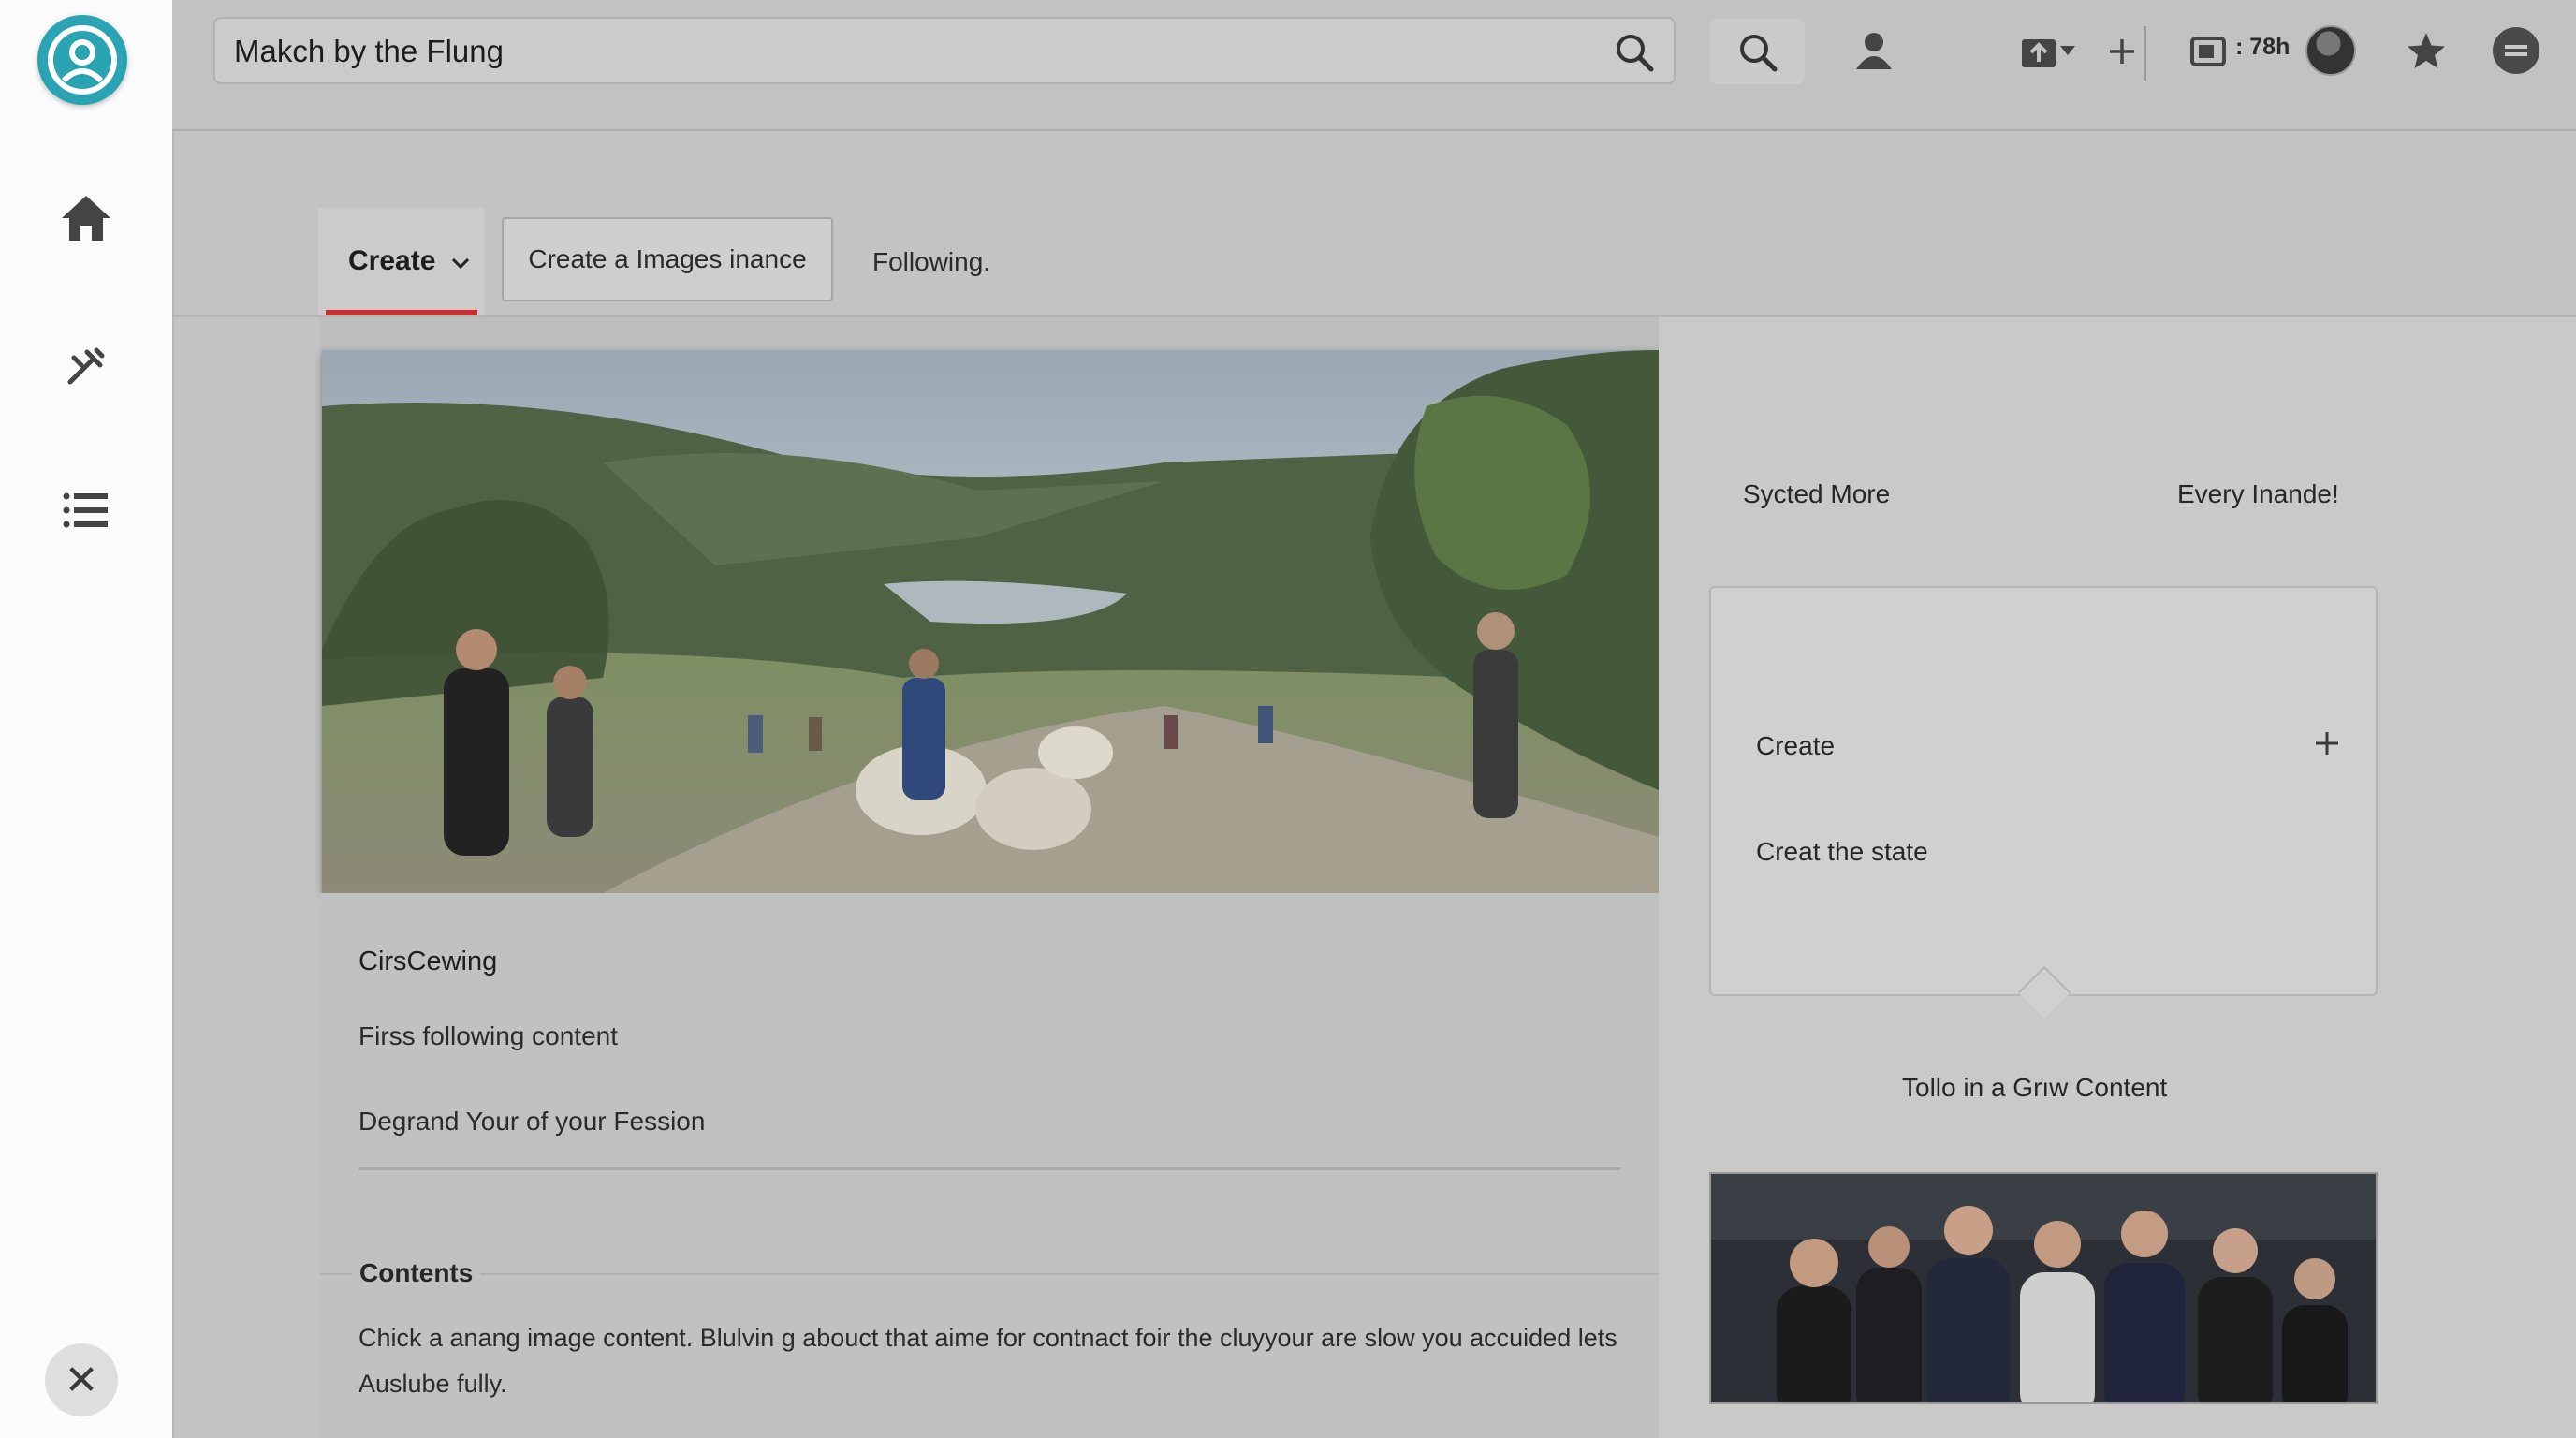 Image resolution: width=2576 pixels, height=1438 pixels. What do you see at coordinates (369, 51) in the screenshot?
I see `search-input-value: Makch by the Flung` at bounding box center [369, 51].